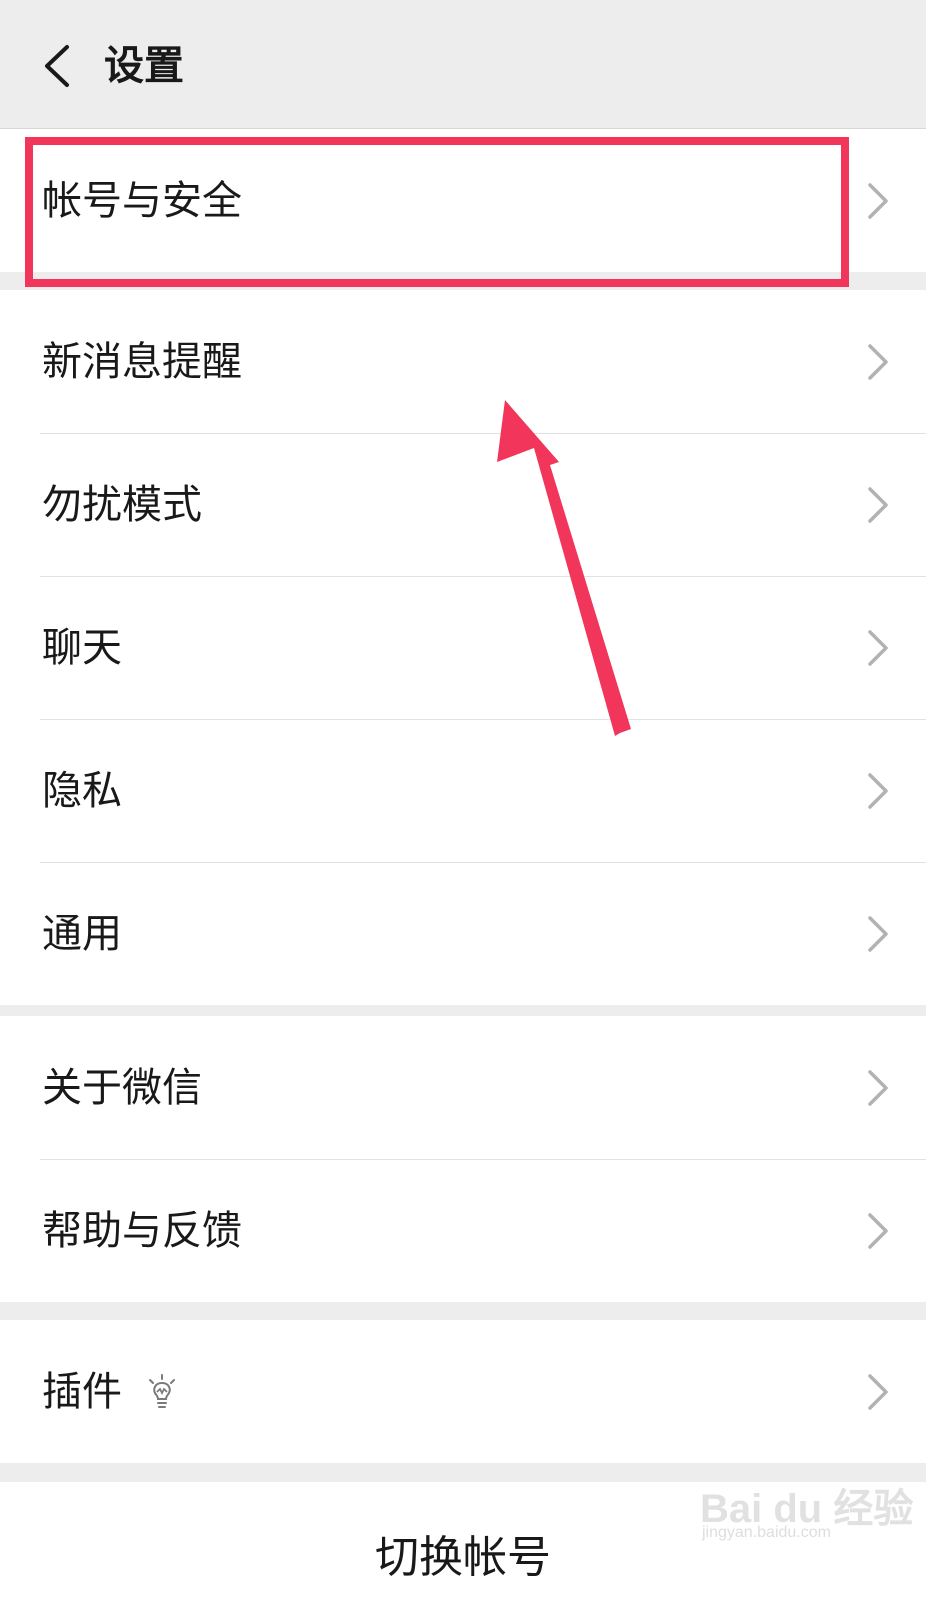 Image resolution: width=926 pixels, height=1600 pixels. I want to click on settings-item-label: 关于微信, so click(122, 1087).